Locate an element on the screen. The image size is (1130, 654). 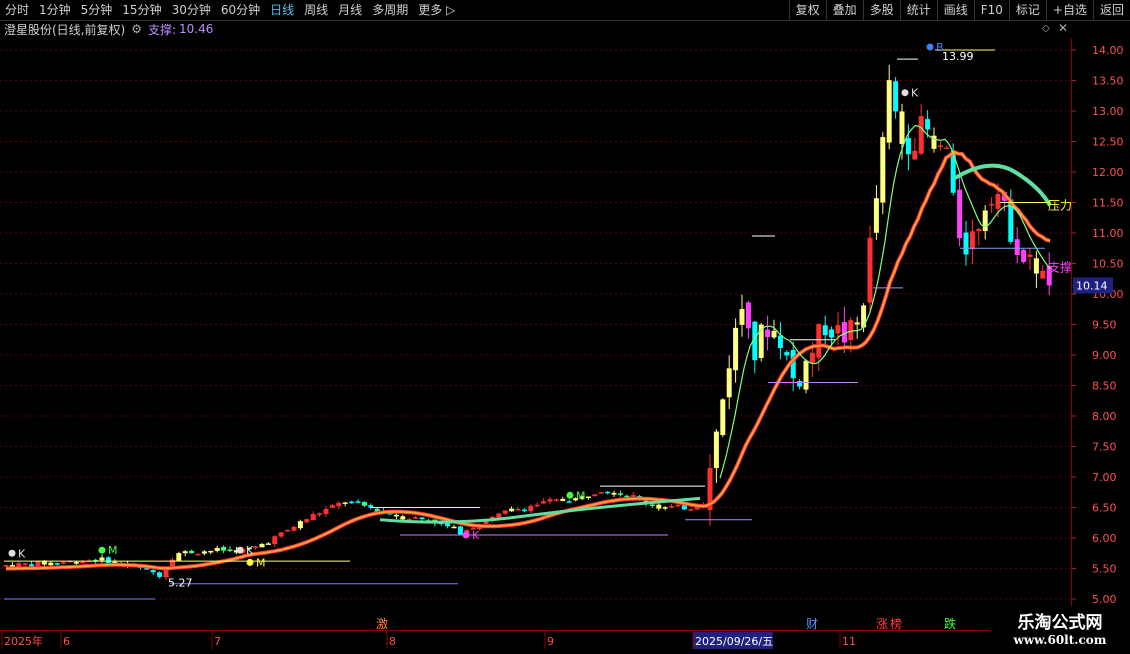
tab-10: 更多 ▷ is located at coordinates (436, 10).